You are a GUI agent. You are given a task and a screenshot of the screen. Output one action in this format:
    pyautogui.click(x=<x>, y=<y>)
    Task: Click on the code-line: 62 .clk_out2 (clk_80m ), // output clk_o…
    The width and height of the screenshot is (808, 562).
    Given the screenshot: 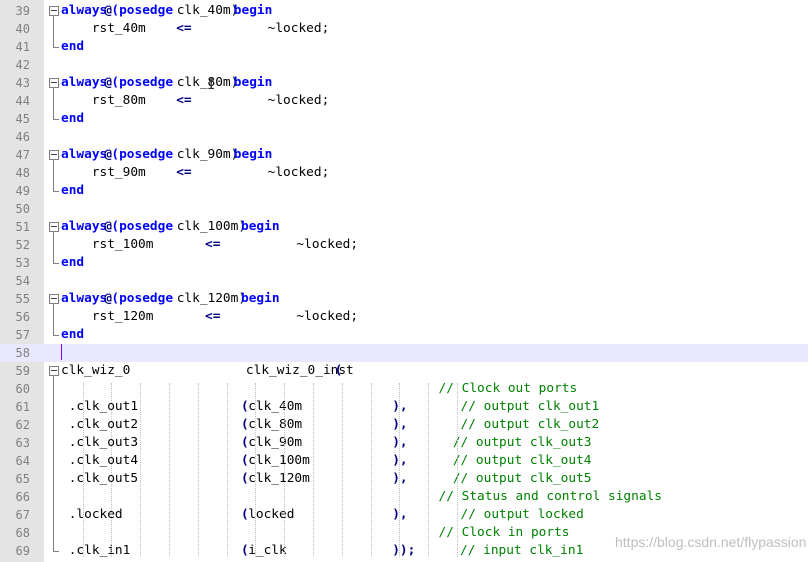 What is the action you would take?
    pyautogui.click(x=404, y=425)
    